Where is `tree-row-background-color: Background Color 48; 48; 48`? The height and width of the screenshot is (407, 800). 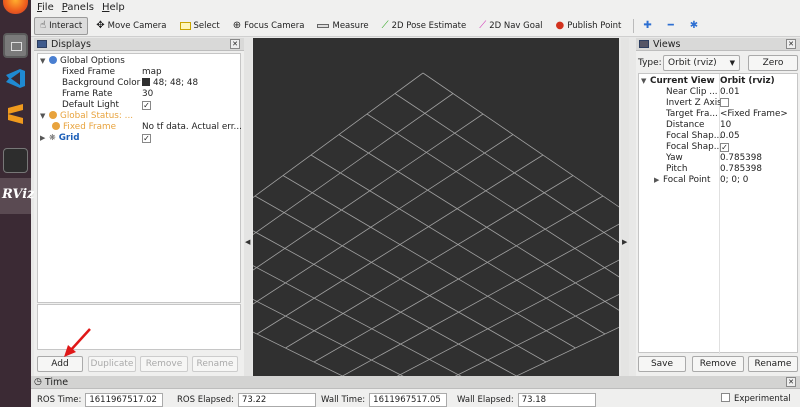 tree-row-background-color: Background Color 48; 48; 48 is located at coordinates (151, 83).